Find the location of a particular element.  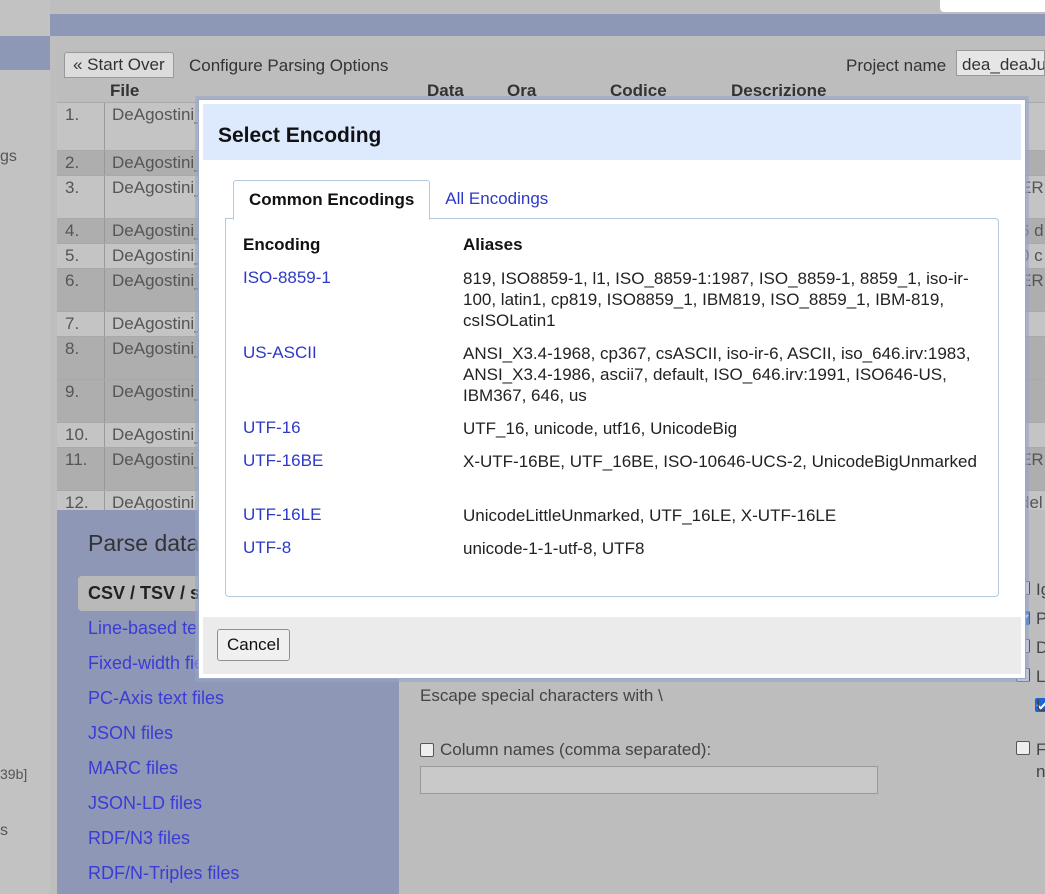

encoding-link: UTF-16BE is located at coordinates (283, 461).